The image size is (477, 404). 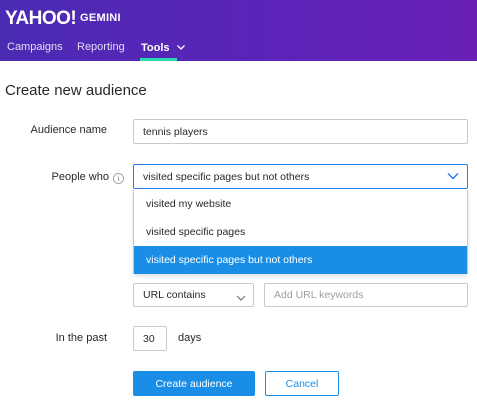 What do you see at coordinates (238, 48) in the screenshot?
I see `main-nav: Campaigns Reporting Tools` at bounding box center [238, 48].